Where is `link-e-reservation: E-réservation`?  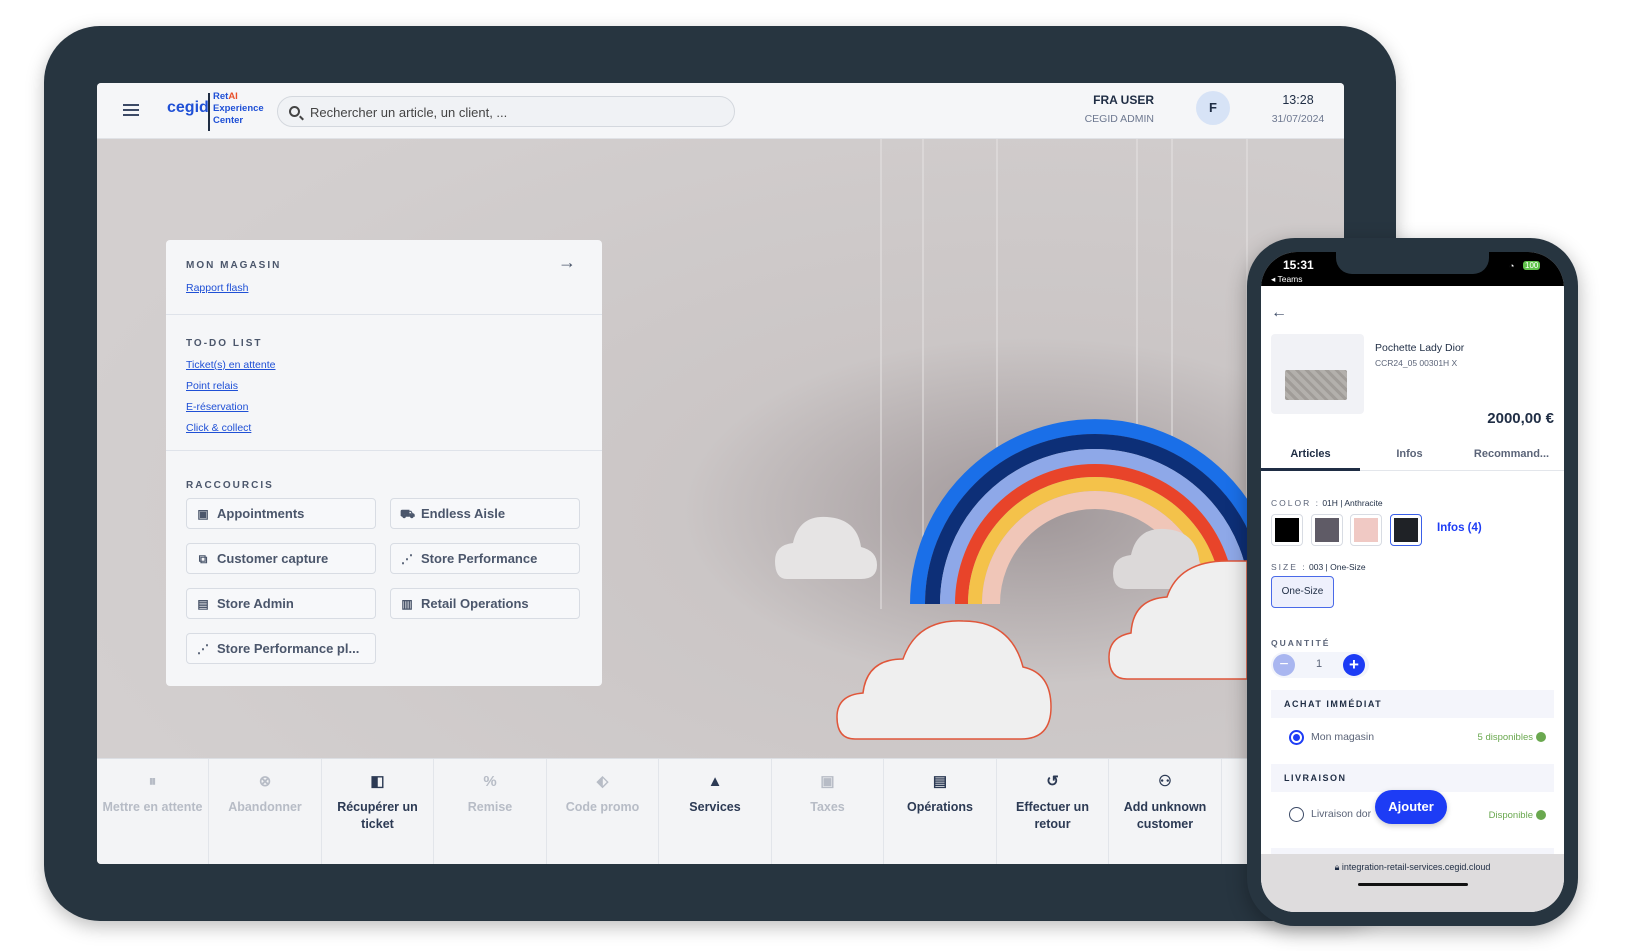
link-e-reservation: E-réservation is located at coordinates (217, 407).